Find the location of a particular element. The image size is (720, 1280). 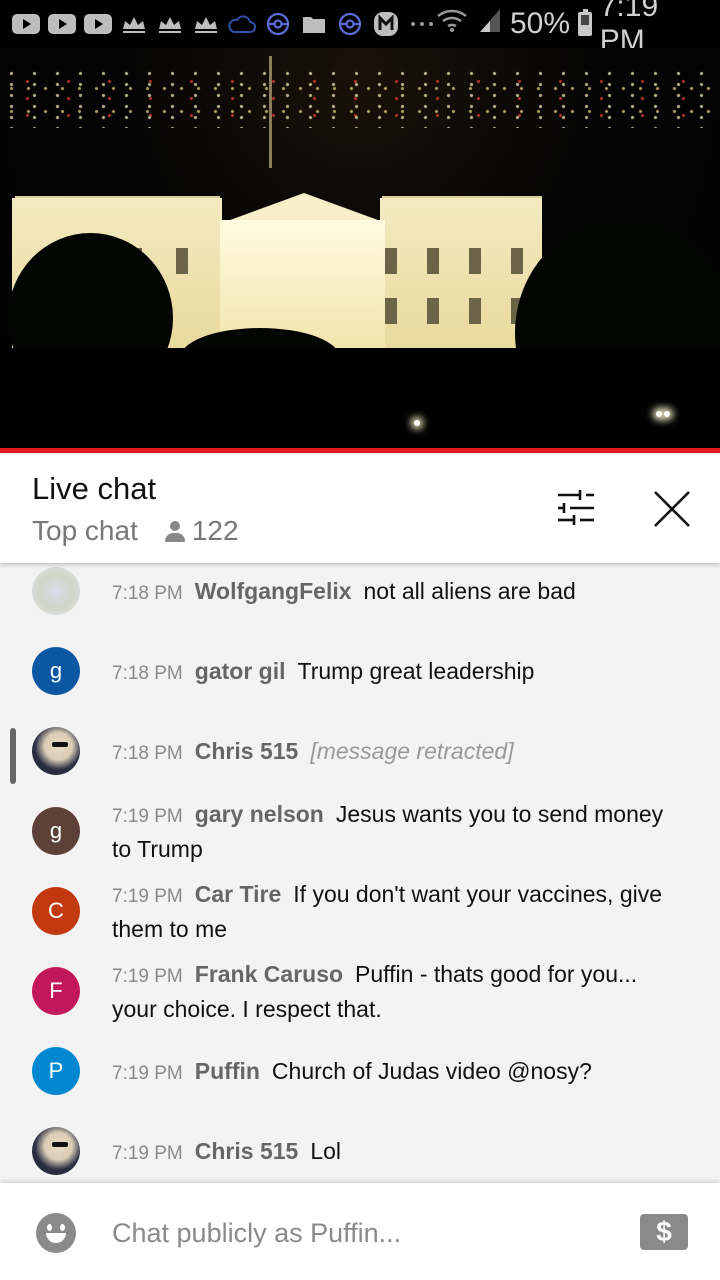

city-lights is located at coordinates (360, 98).